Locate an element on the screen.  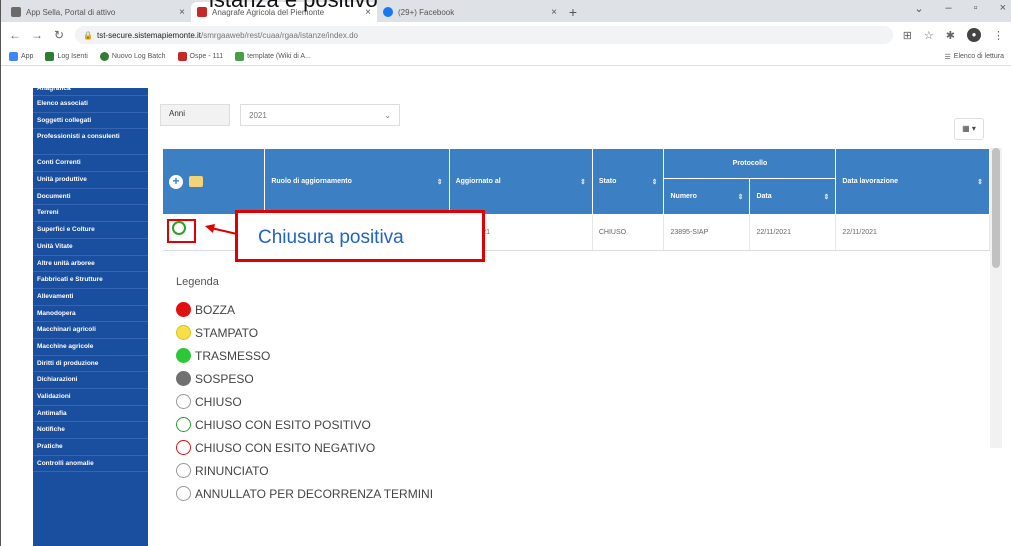
sidebar-item: Unità produttive is located at coordinates (90, 180).